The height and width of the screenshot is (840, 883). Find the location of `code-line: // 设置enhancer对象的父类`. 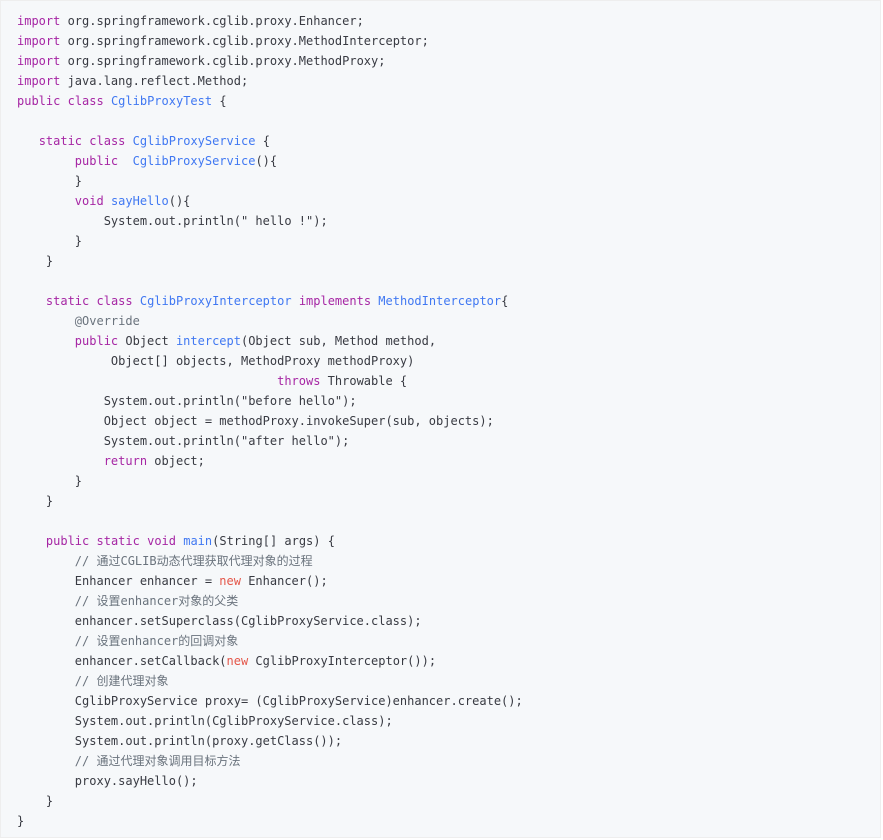

code-line: // 设置enhancer对象的父类 is located at coordinates (127, 601).